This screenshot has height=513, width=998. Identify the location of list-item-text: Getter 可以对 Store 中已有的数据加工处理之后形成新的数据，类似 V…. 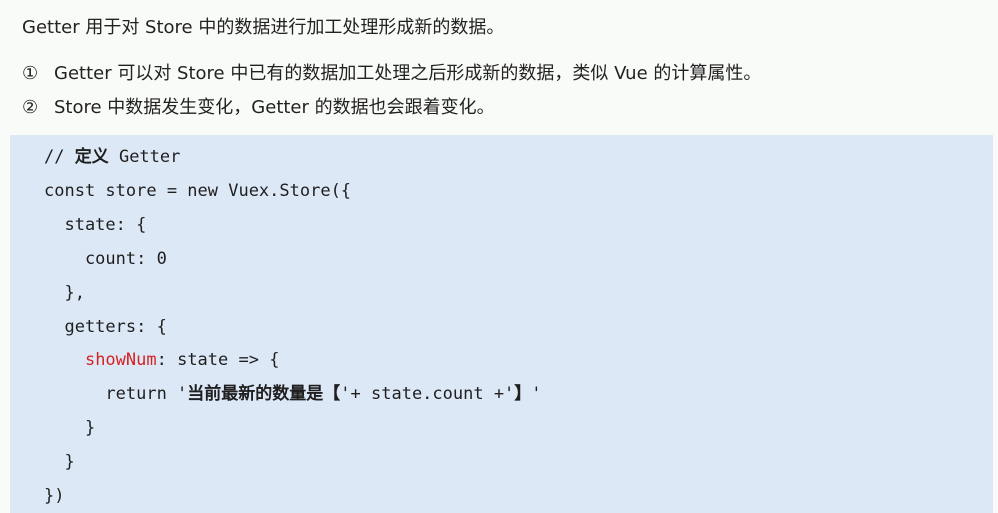
(408, 73).